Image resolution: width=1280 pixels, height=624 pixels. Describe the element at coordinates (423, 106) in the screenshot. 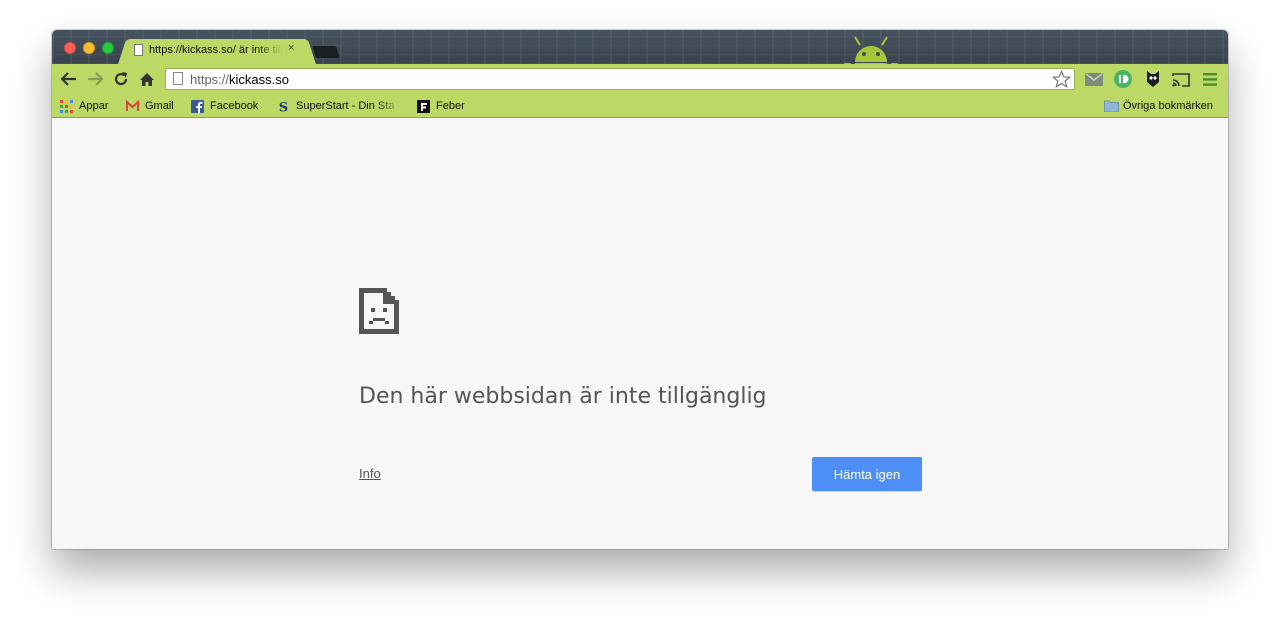

I see `feber-icon` at that location.